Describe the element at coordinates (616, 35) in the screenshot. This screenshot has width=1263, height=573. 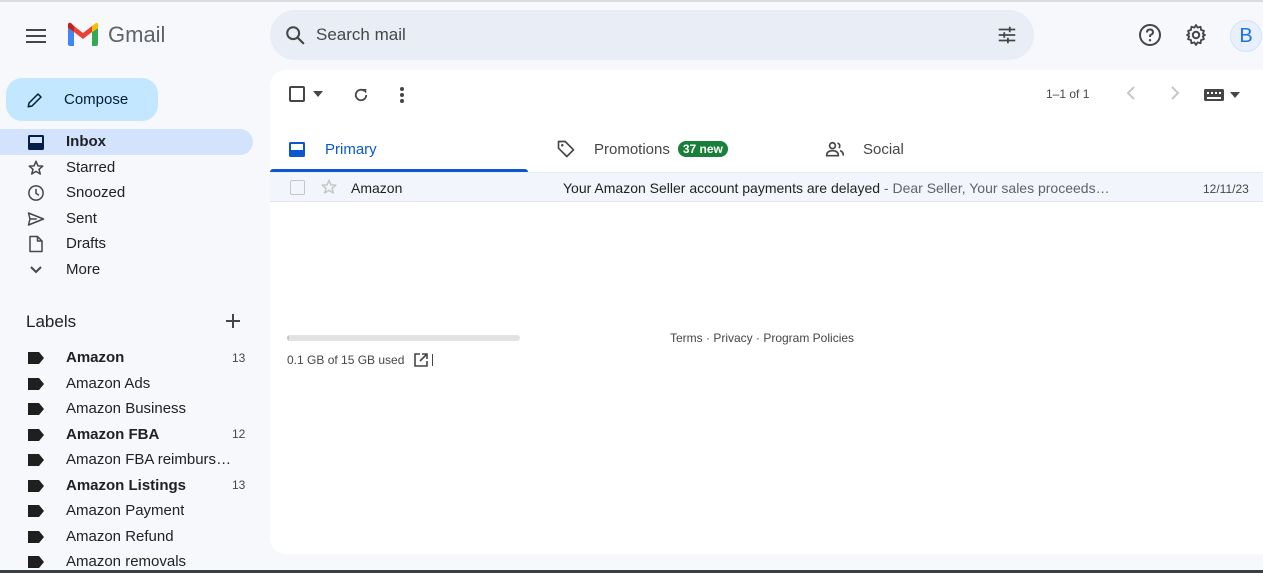
I see `search-input` at that location.